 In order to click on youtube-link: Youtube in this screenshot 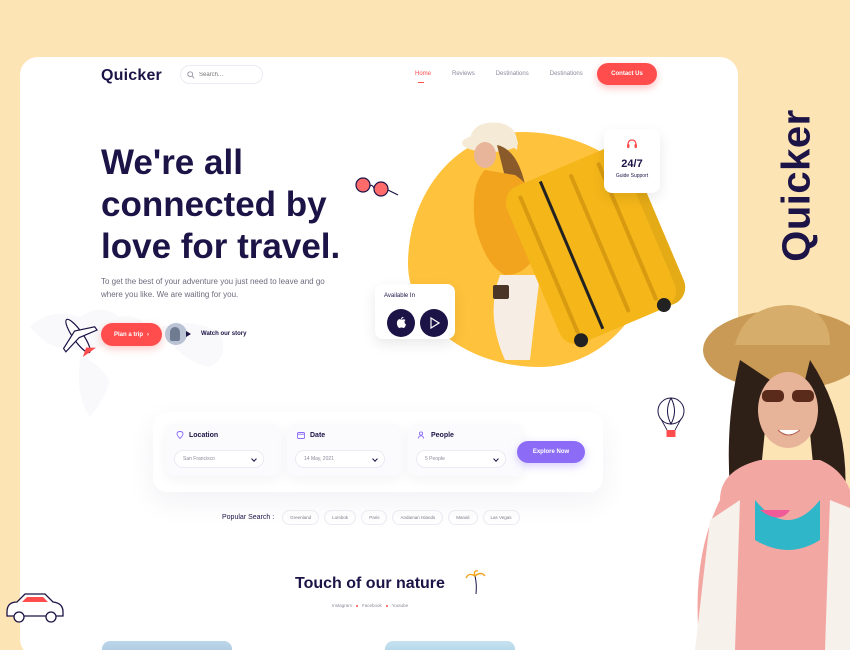, I will do `click(400, 605)`.